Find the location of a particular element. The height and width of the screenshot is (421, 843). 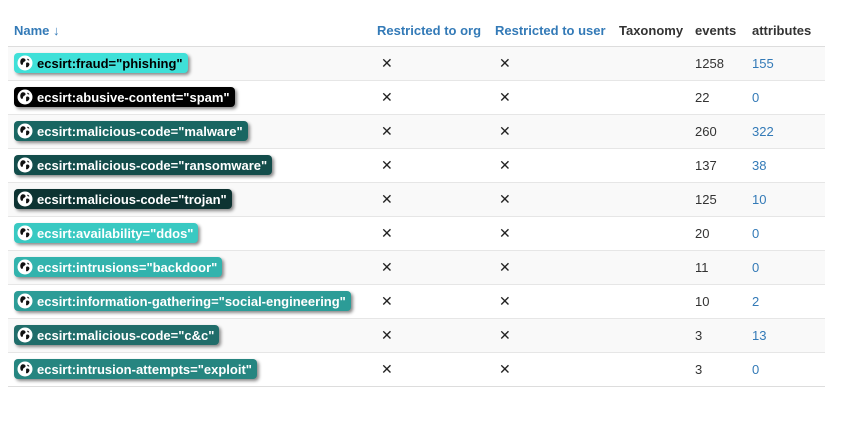

tag-label: ecsirt:malicious-code="malware" is located at coordinates (140, 131).